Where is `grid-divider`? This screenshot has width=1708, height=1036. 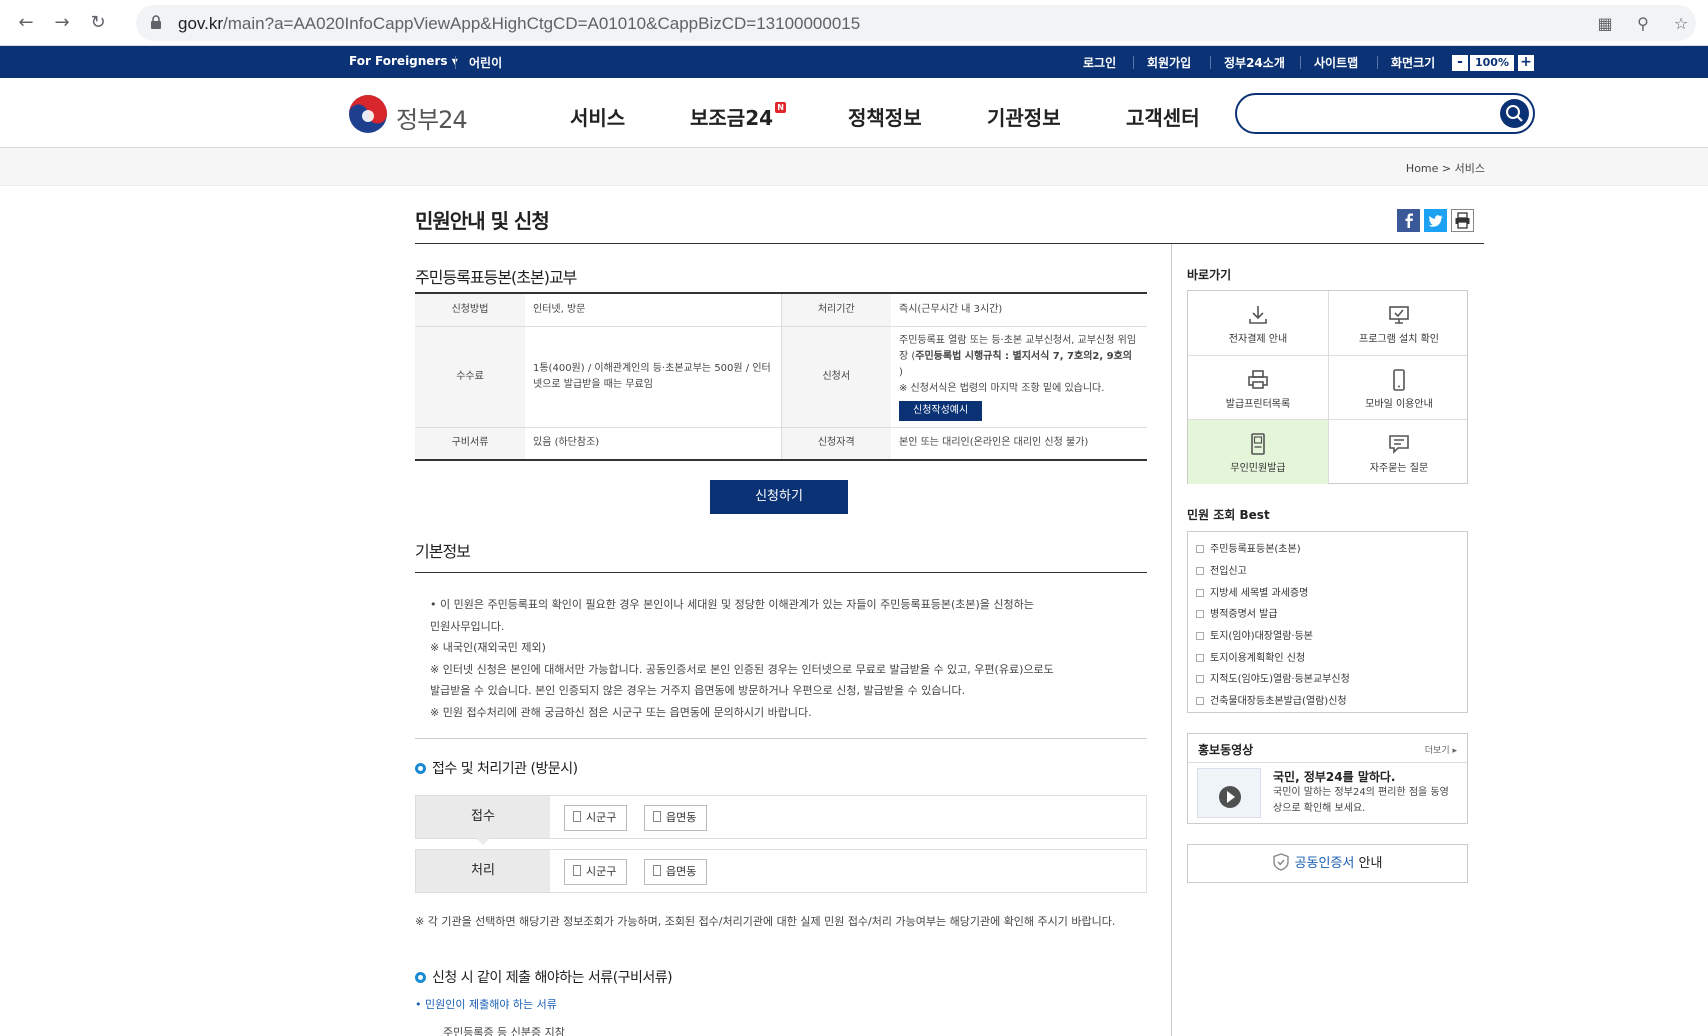
grid-divider is located at coordinates (1328, 387).